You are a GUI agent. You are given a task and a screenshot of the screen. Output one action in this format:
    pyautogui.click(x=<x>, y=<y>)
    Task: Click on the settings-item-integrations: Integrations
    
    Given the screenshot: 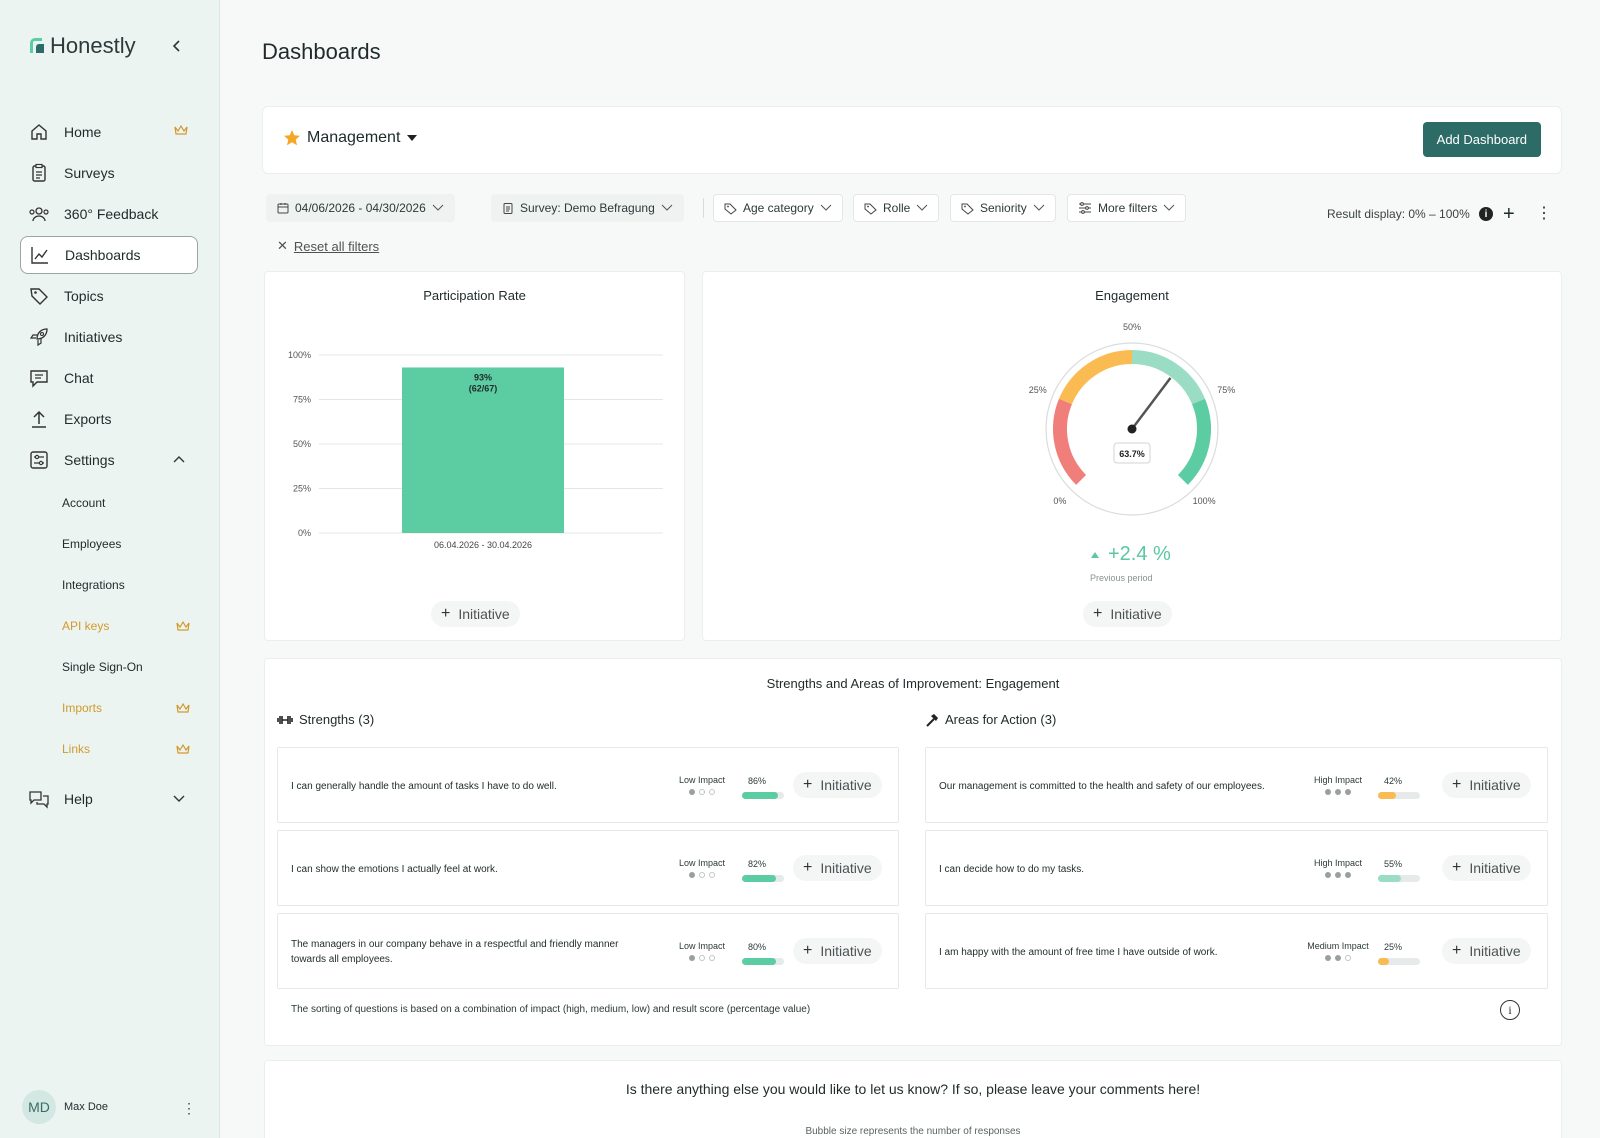 What is the action you would take?
    pyautogui.click(x=93, y=585)
    